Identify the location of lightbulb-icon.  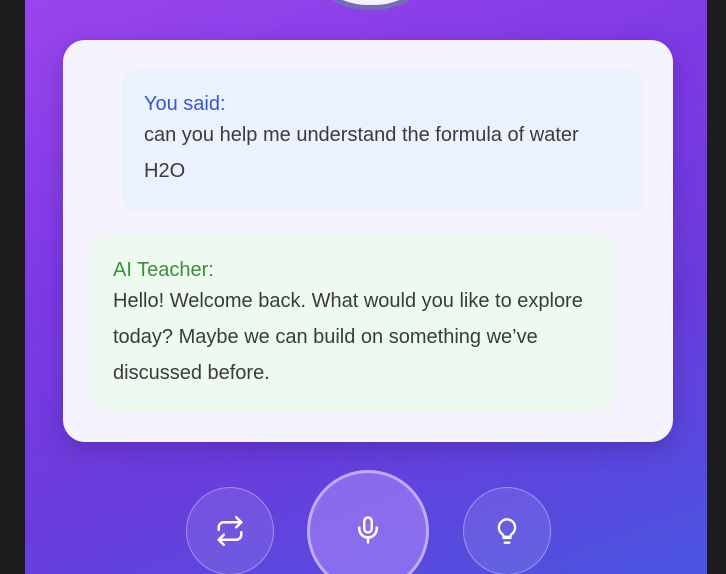
(507, 531).